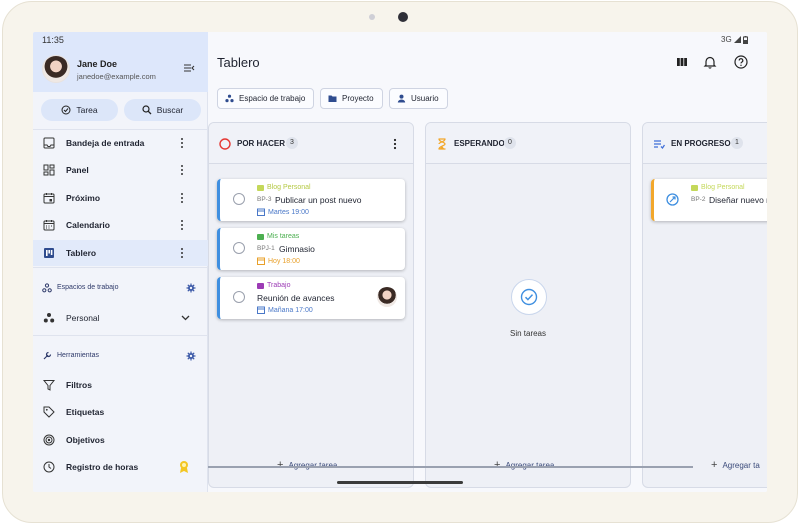  I want to click on workspace-filter-label: Espacio de trabajo, so click(272, 98).